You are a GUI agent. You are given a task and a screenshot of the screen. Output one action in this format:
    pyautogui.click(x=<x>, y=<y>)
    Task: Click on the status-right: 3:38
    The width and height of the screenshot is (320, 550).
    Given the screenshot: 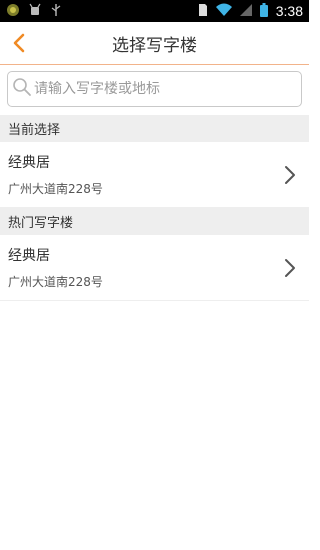 What is the action you would take?
    pyautogui.click(x=250, y=11)
    